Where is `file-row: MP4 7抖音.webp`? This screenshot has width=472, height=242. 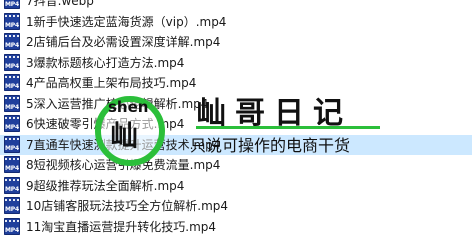
file-row: MP4 7抖音.webp is located at coordinates (236, 5).